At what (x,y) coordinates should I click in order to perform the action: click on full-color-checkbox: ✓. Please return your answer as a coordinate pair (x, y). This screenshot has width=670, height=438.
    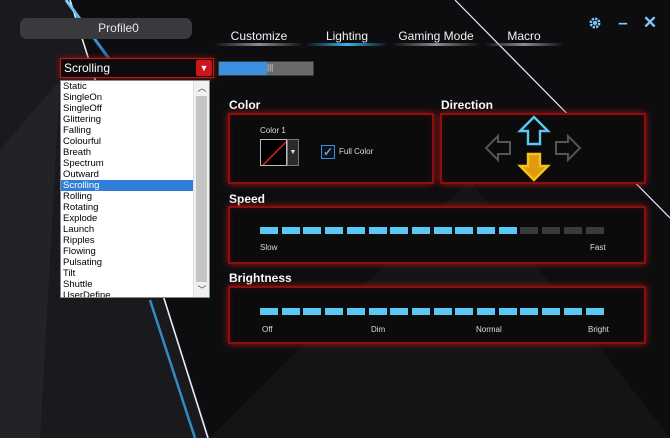
    Looking at the image, I should click on (328, 152).